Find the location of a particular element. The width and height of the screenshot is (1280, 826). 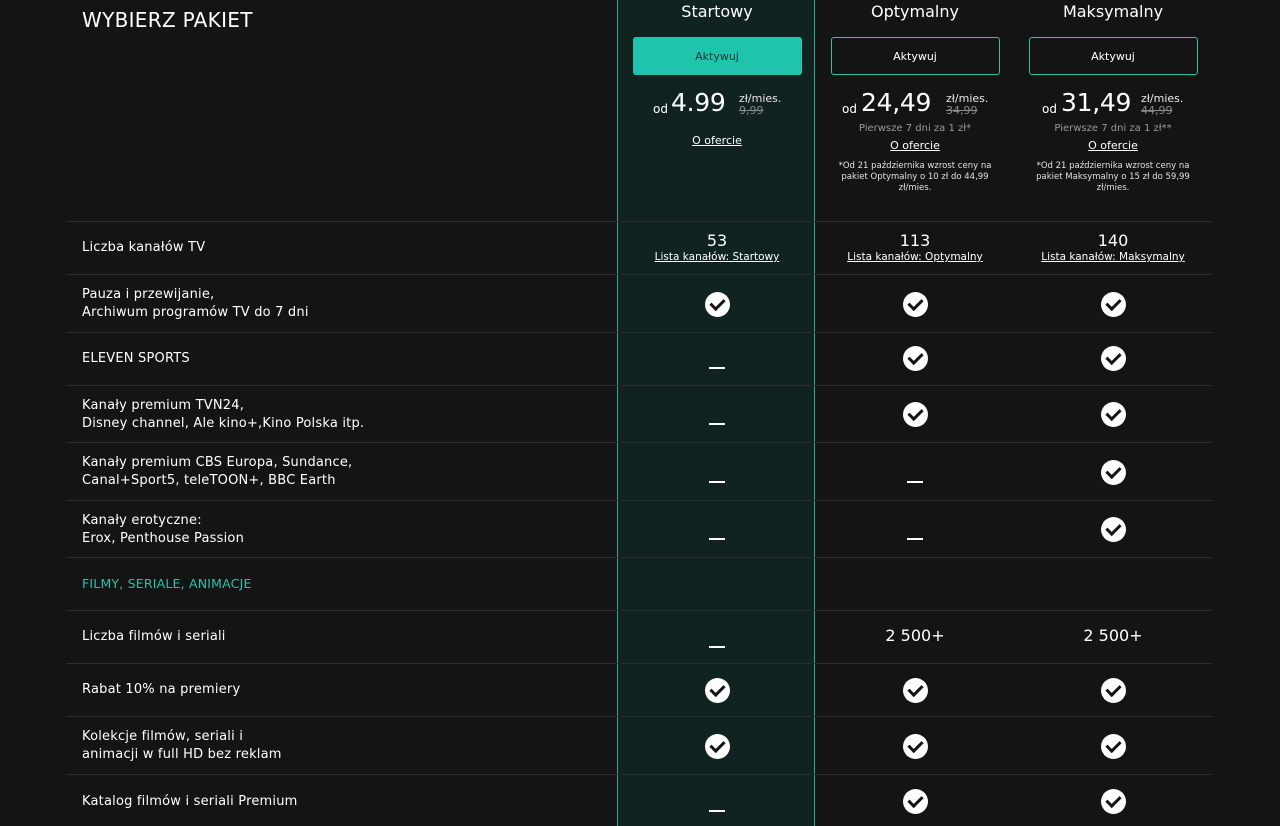

row-label-line: Kolekcje filmów, seriali i is located at coordinates (163, 736).